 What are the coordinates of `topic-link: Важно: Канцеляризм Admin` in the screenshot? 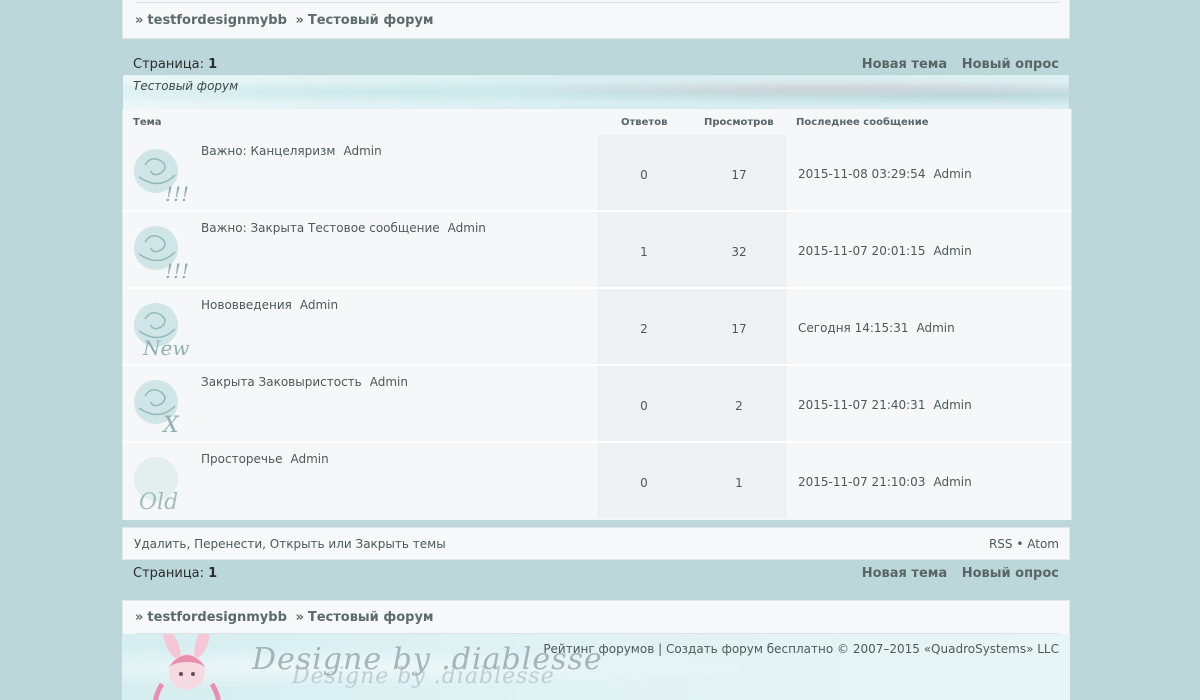 It's located at (291, 151).